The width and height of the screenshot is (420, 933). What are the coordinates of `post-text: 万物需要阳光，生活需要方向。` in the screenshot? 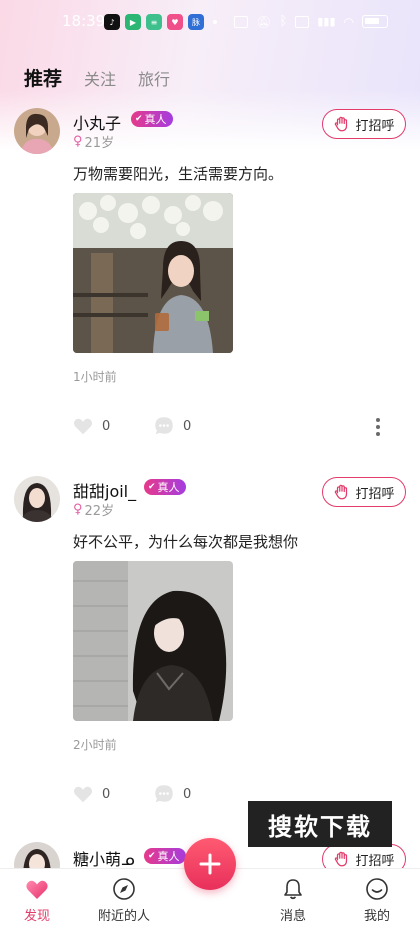 It's located at (178, 174).